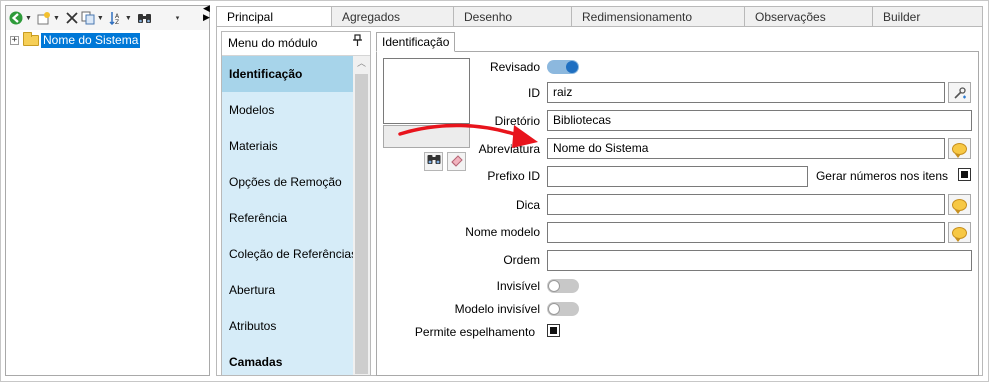 Image resolution: width=989 pixels, height=382 pixels. I want to click on abreviatura-translate-button, so click(959, 148).